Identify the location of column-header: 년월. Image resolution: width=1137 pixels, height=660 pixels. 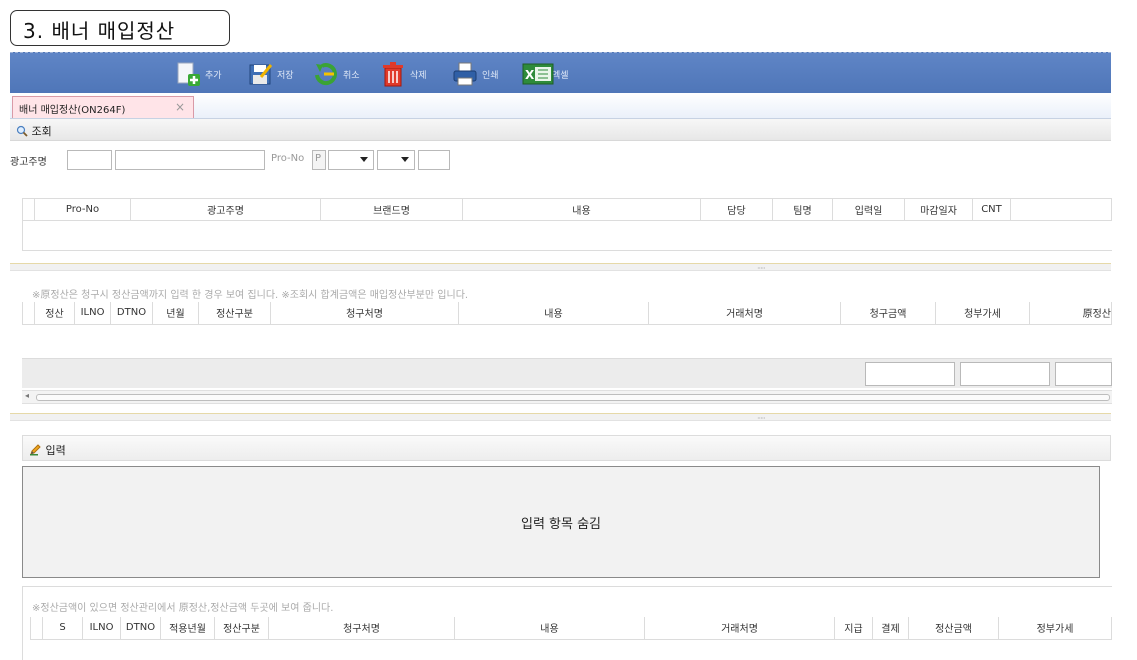
(175, 313).